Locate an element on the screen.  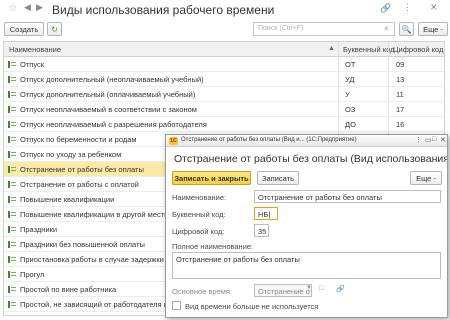
dialog-more-button: Еще - is located at coordinates (426, 178).